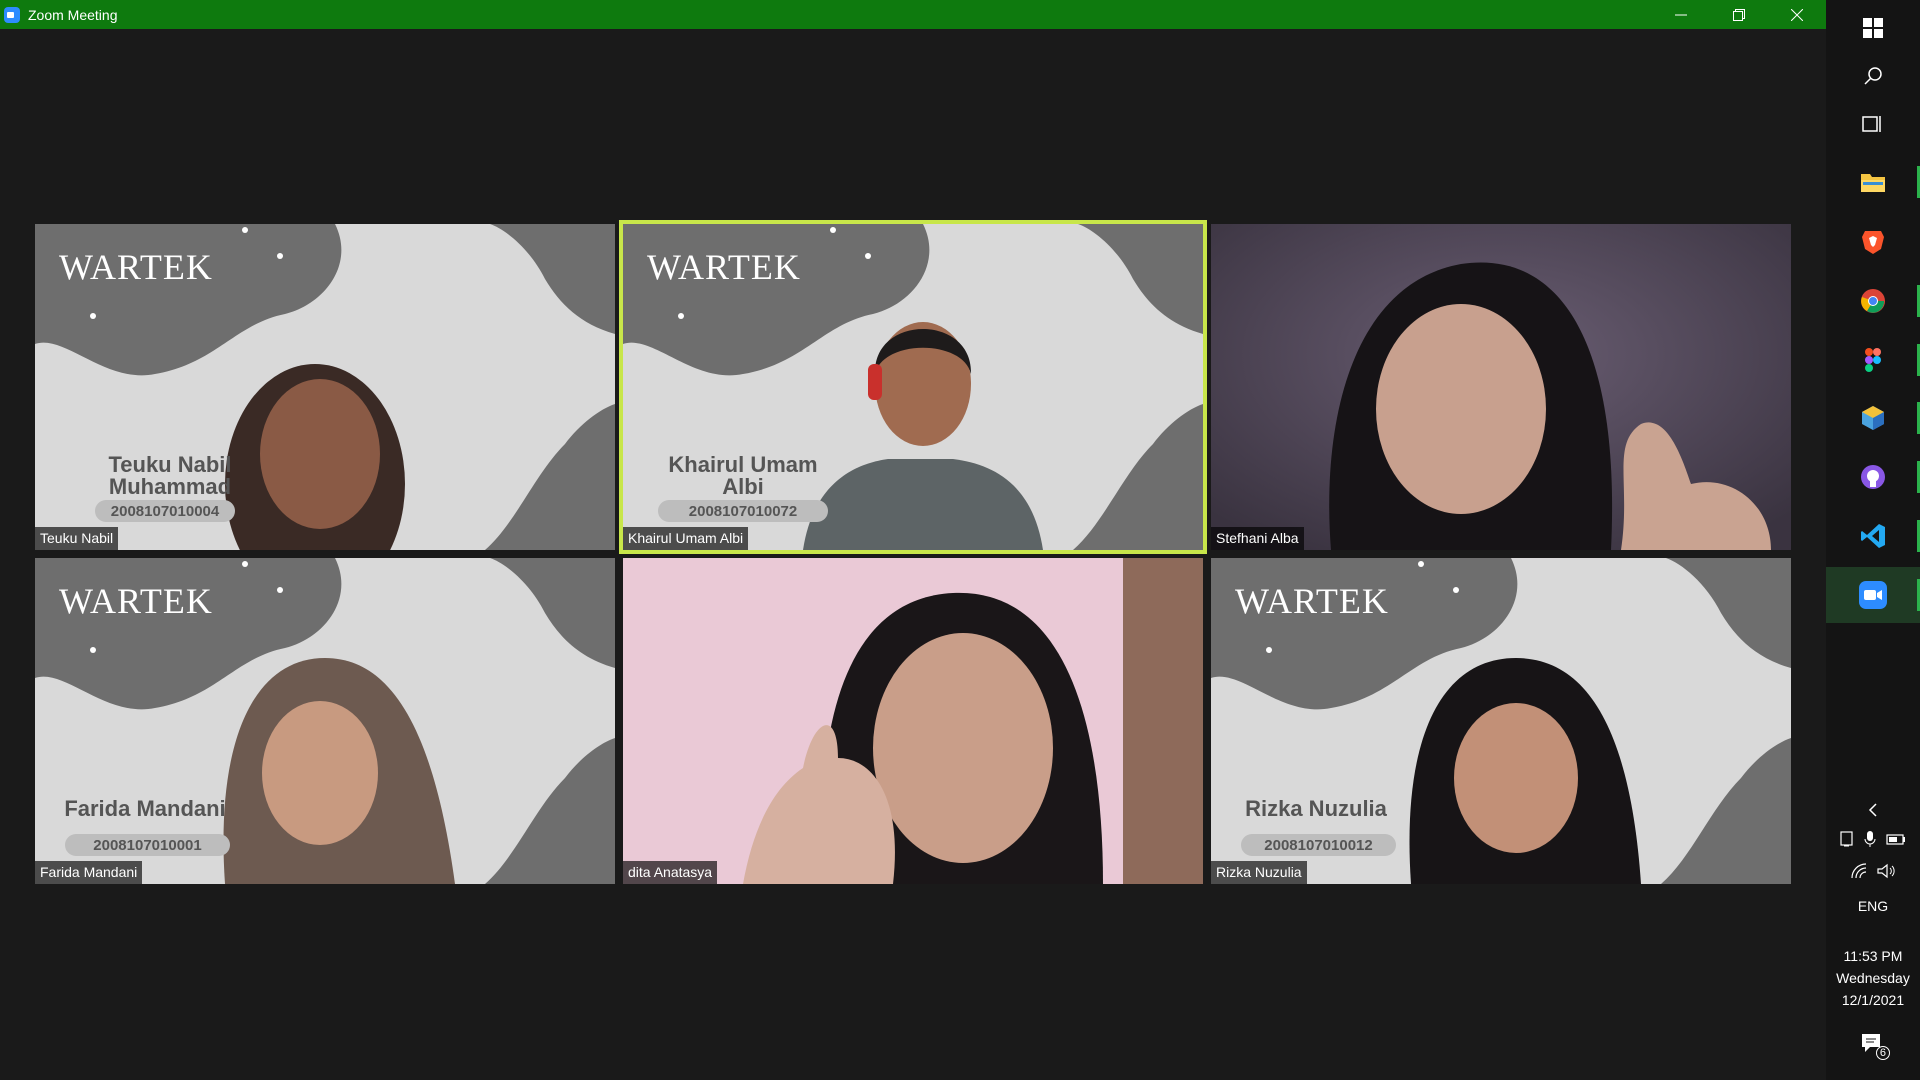 The width and height of the screenshot is (1920, 1080). I want to click on vscode-icon, so click(1873, 536).